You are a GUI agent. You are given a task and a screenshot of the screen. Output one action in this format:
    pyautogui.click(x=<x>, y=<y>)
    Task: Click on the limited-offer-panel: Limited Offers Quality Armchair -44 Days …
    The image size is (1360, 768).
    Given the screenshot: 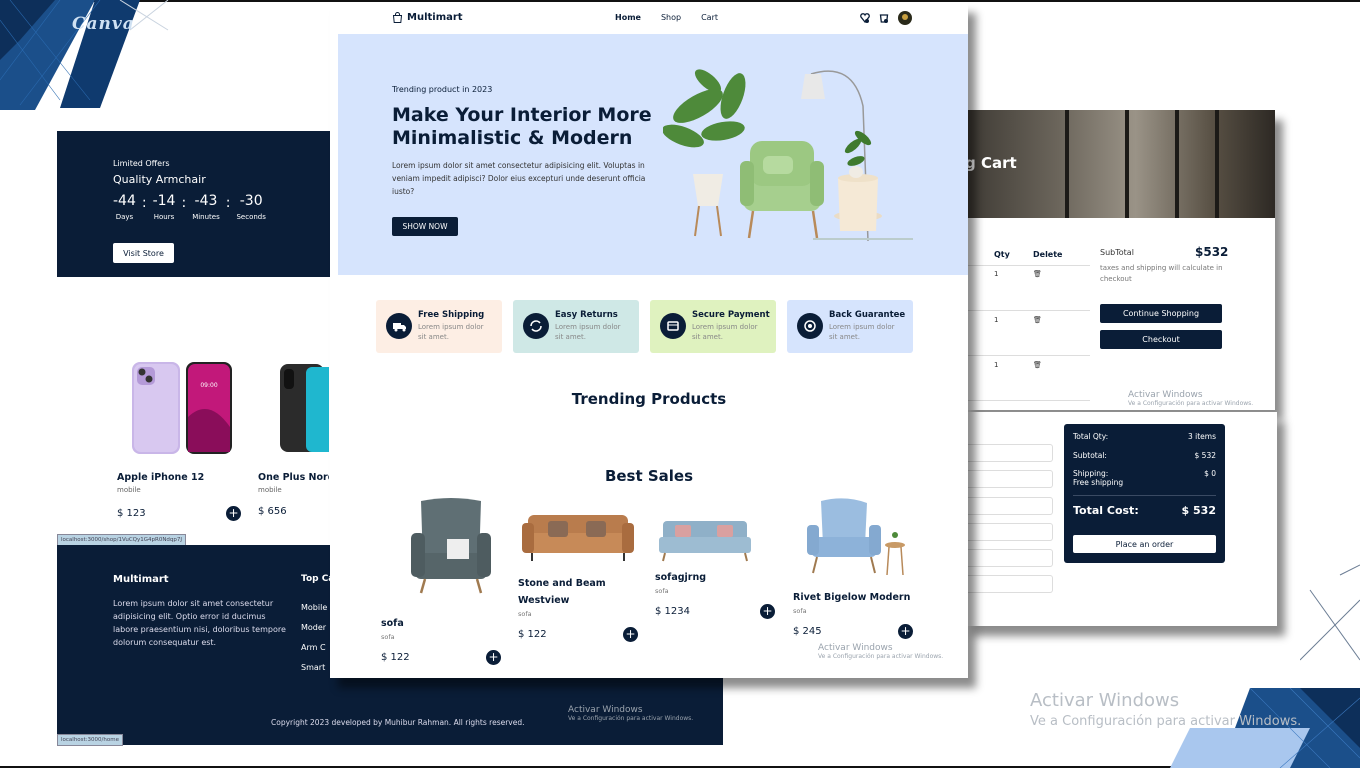 What is the action you would take?
    pyautogui.click(x=198, y=204)
    